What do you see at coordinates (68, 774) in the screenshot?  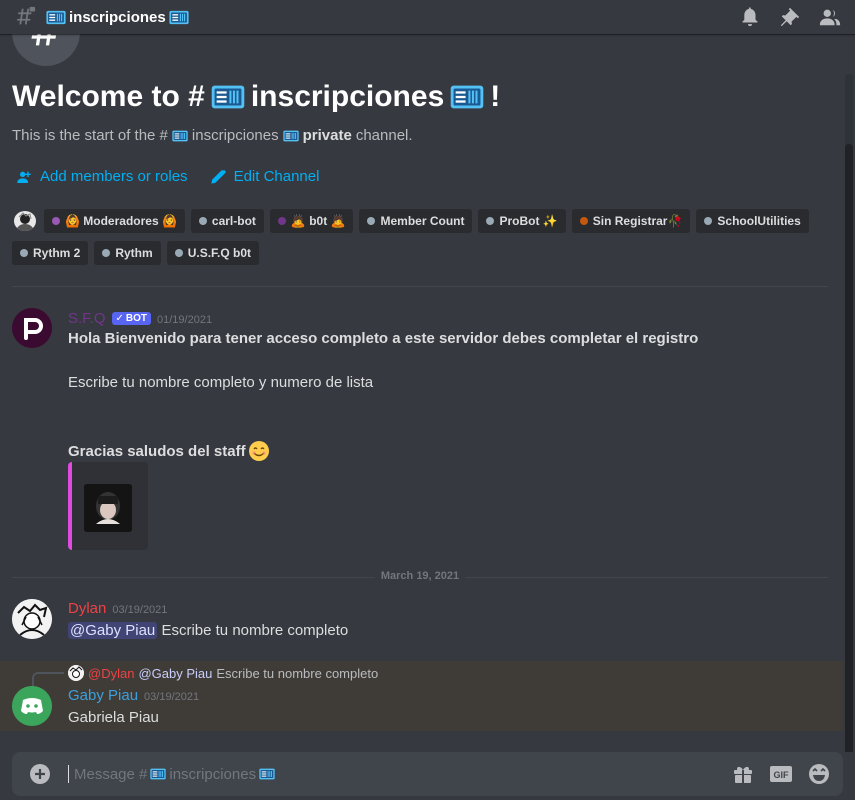 I see `text-caret` at bounding box center [68, 774].